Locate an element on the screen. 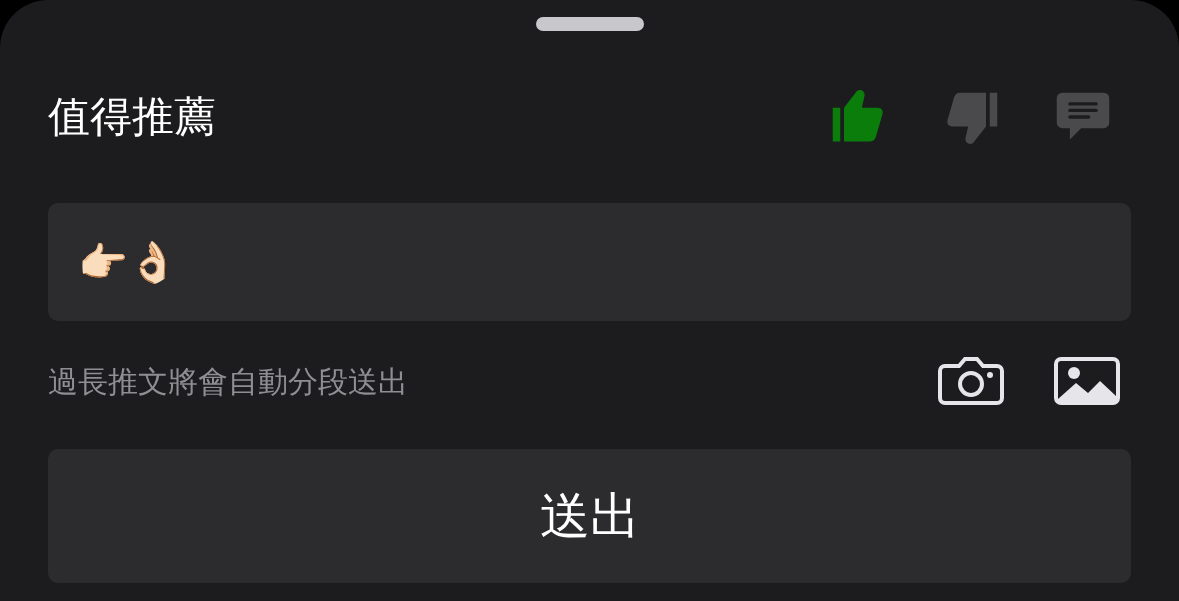  drag-handle is located at coordinates (589, 24).